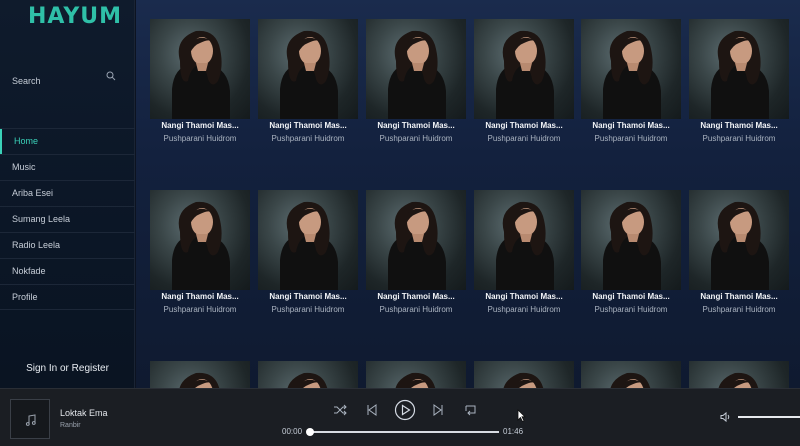 Image resolution: width=800 pixels, height=446 pixels. What do you see at coordinates (67, 297) in the screenshot?
I see `sidebar-item-profile: Profile` at bounding box center [67, 297].